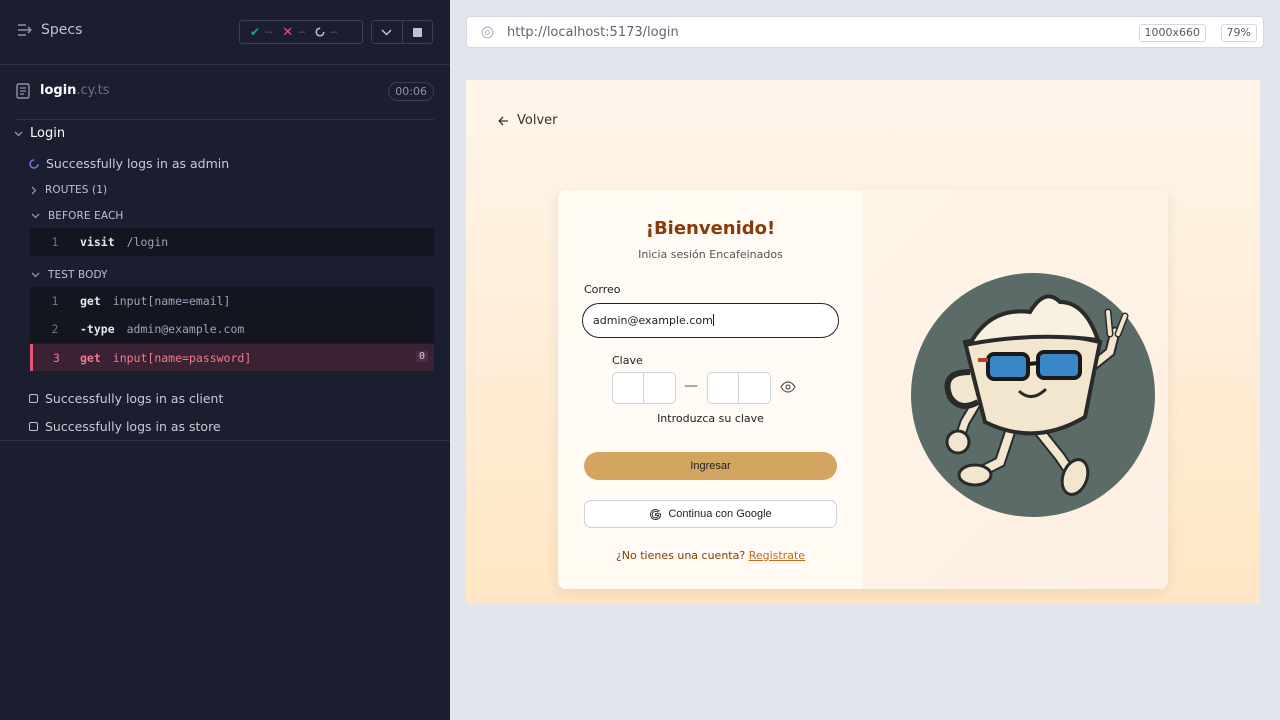 Image resolution: width=1280 pixels, height=720 pixels. I want to click on spec-file-row: login.cy.ts 00:06, so click(225, 92).